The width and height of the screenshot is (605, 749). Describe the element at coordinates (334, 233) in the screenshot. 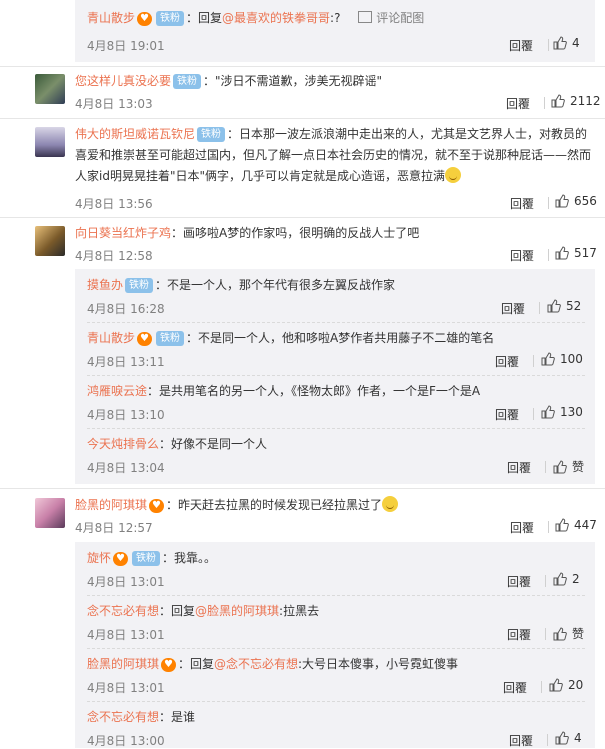

I see `comment-text: 向日葵当红炸子鸡：画哆啦A梦的作家吗，很明确的反战人士了吧` at that location.